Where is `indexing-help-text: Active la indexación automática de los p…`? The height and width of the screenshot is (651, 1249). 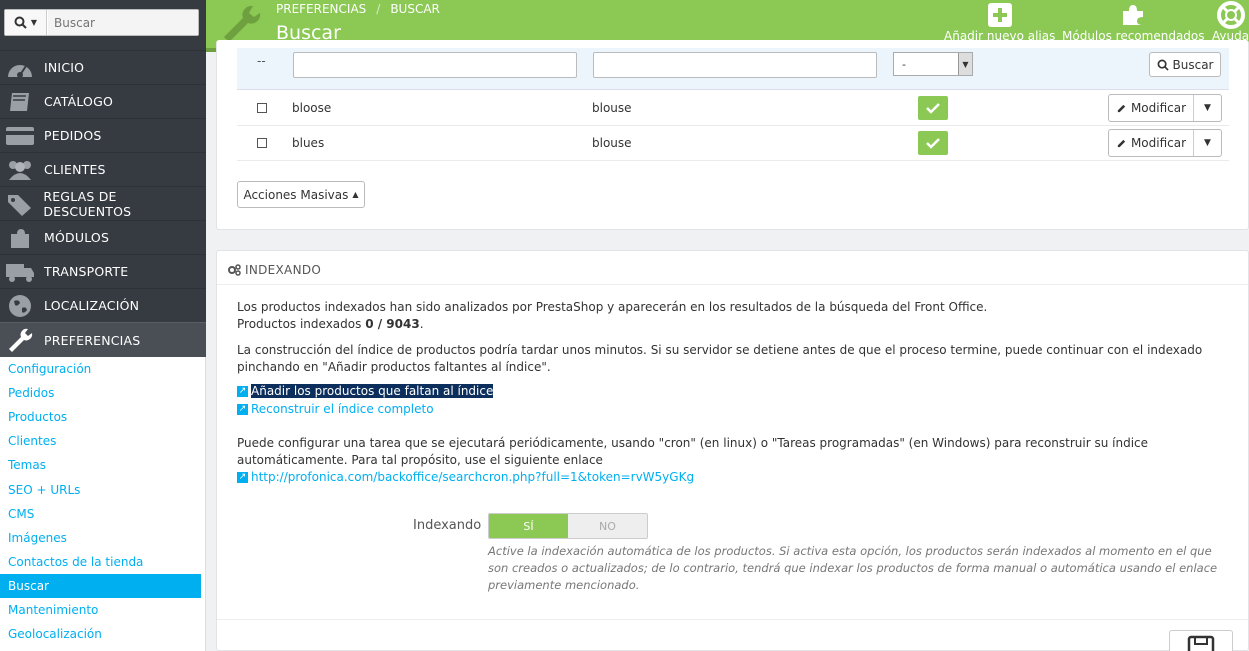
indexing-help-text: Active la indexación automática de los p… is located at coordinates (853, 568).